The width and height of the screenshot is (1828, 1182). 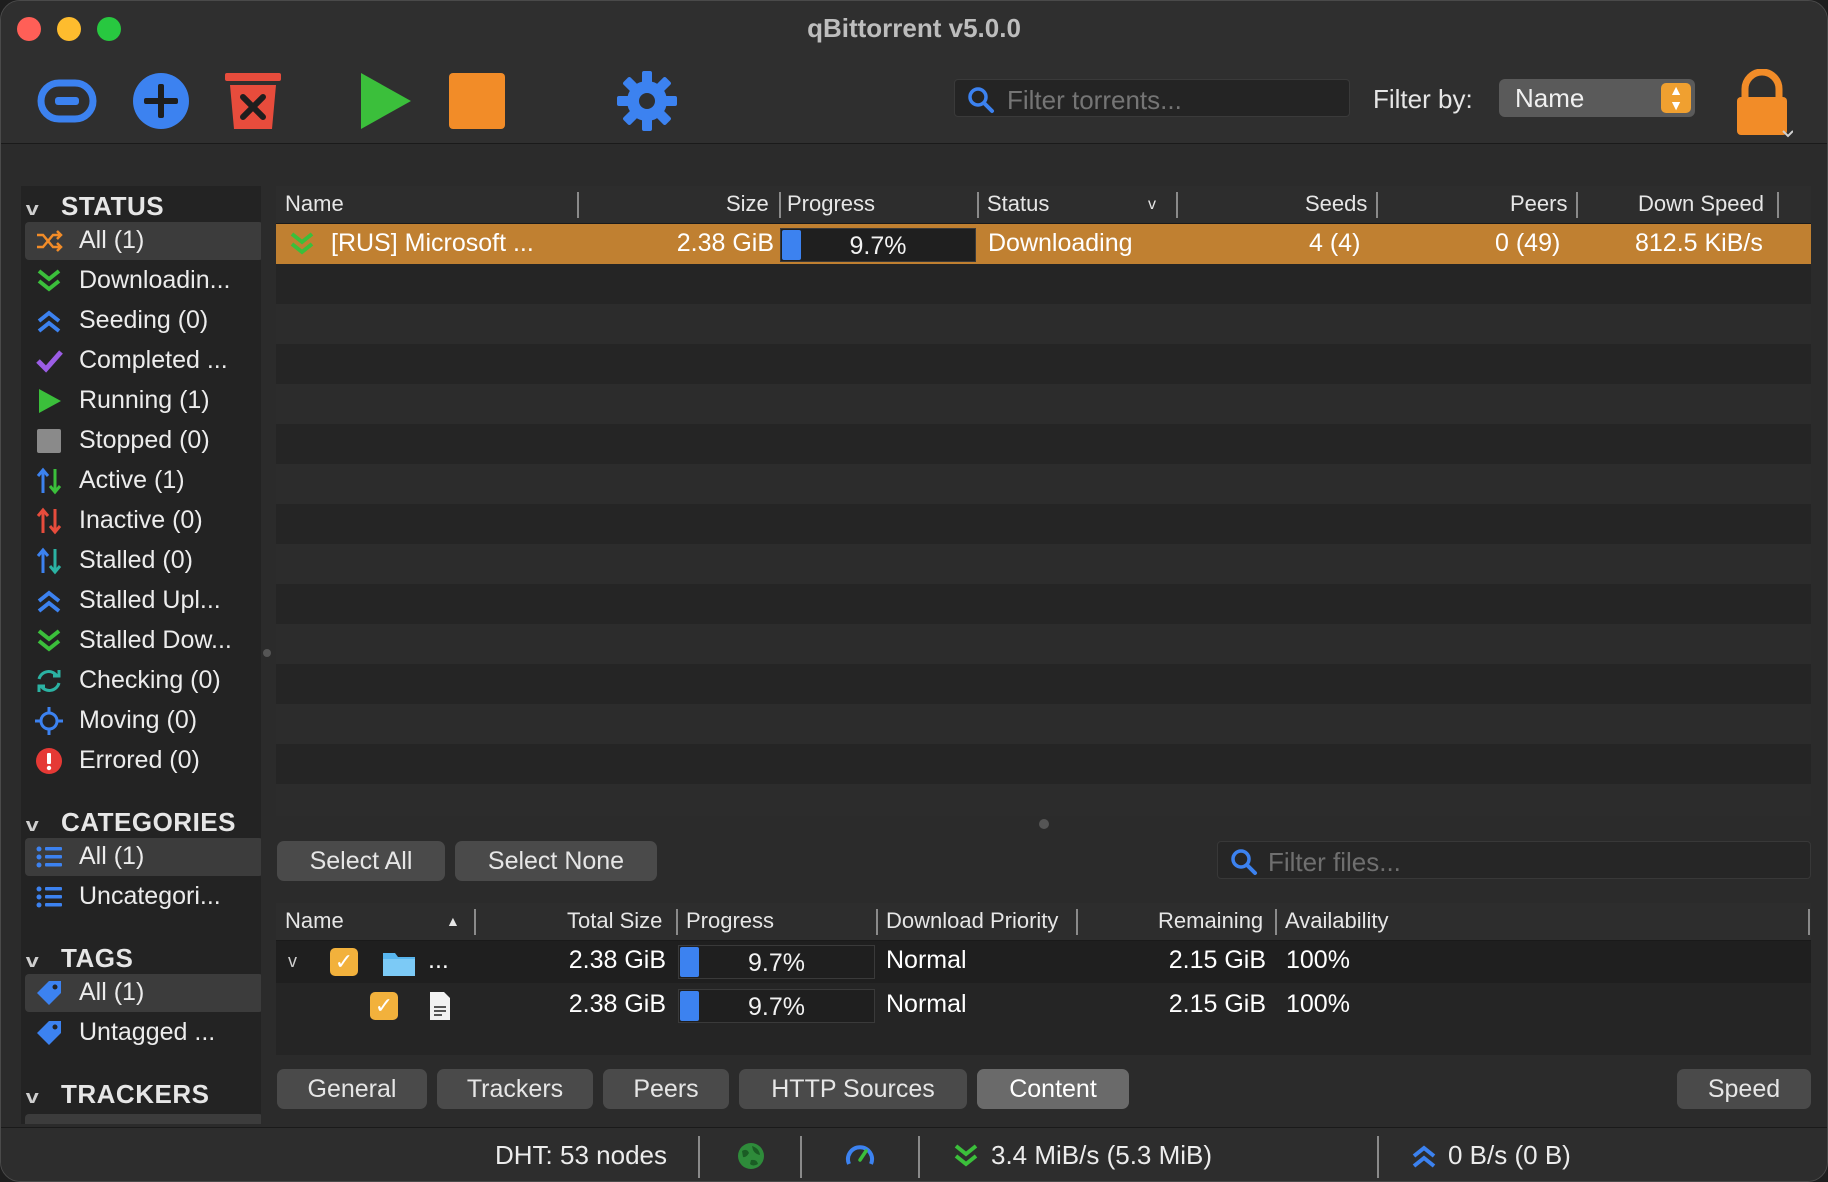 I want to click on remove-button, so click(x=253, y=101).